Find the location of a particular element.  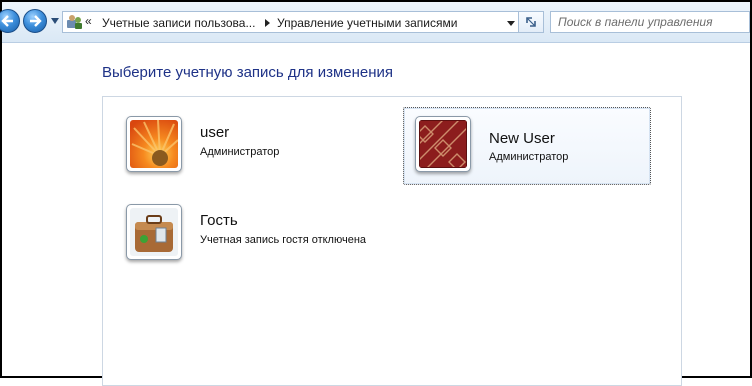

search-input is located at coordinates (651, 22).